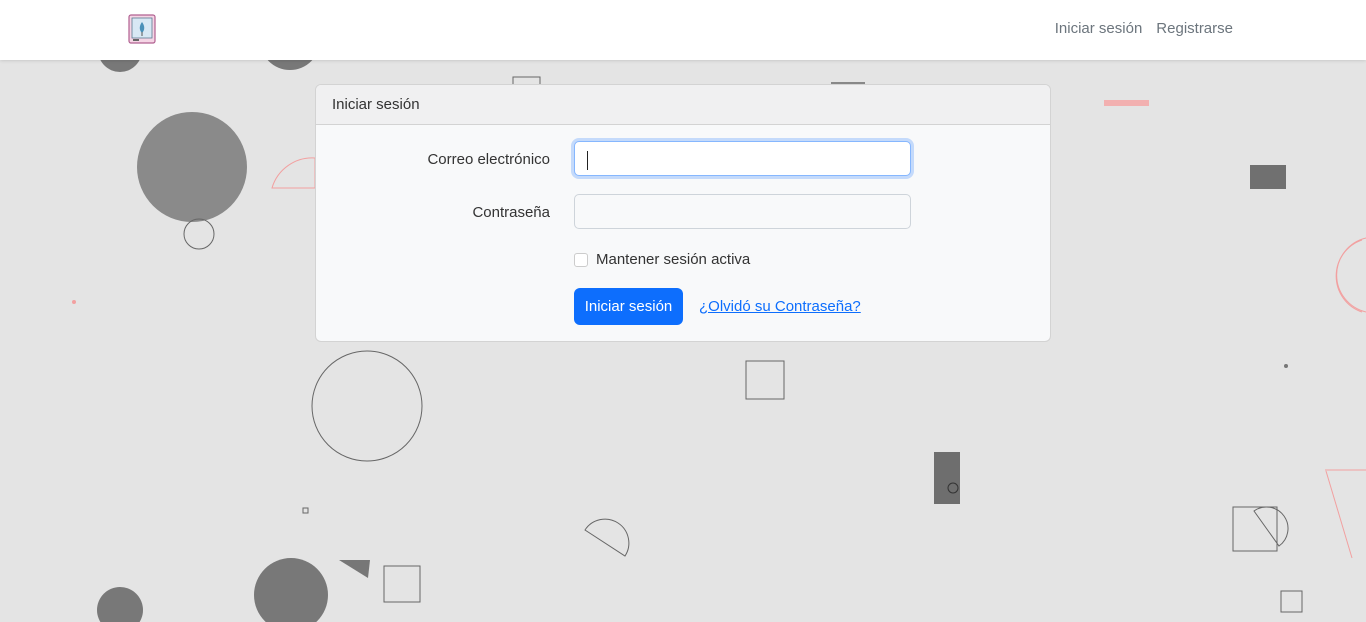 The image size is (1366, 622). I want to click on bg-semicircle-pink, so click(293, 173).